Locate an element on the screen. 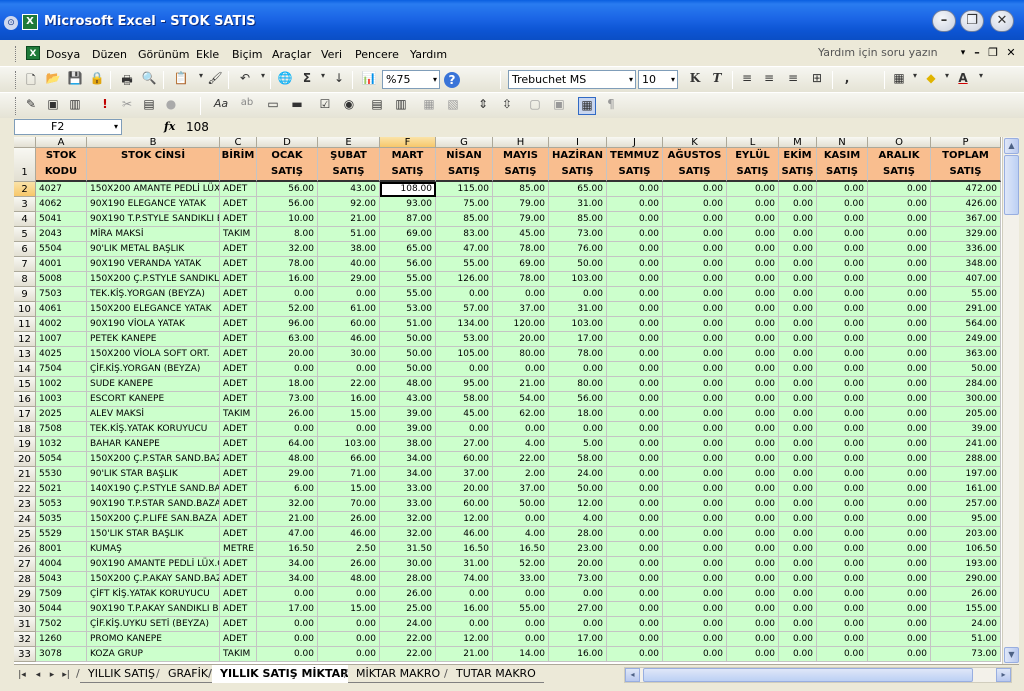  header-cell: AĞUSTOS SATIŞ is located at coordinates (695, 165).